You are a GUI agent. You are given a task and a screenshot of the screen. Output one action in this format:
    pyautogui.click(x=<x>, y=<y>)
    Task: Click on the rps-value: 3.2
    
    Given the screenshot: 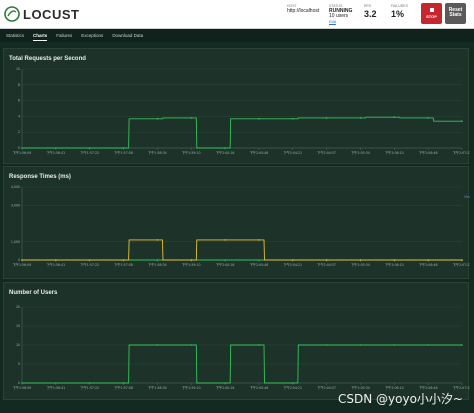 What is the action you would take?
    pyautogui.click(x=370, y=14)
    